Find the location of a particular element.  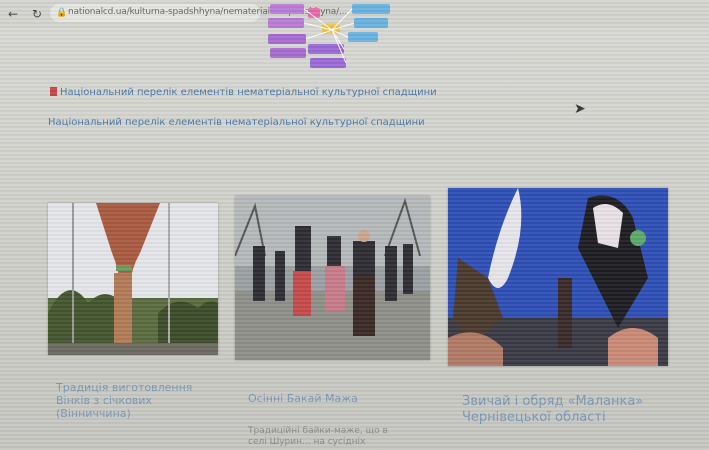

reload-icon: ↻ is located at coordinates (38, 14).